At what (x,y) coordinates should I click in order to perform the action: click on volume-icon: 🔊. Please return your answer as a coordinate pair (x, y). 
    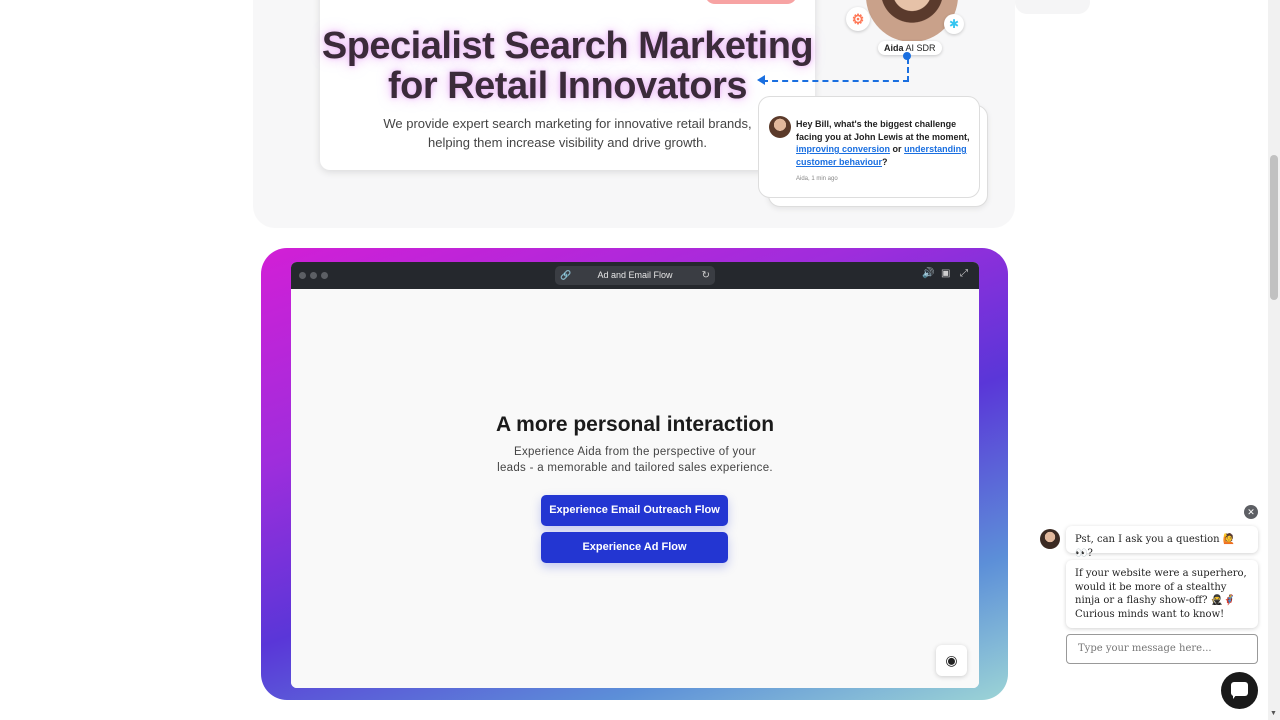
    Looking at the image, I should click on (928, 273).